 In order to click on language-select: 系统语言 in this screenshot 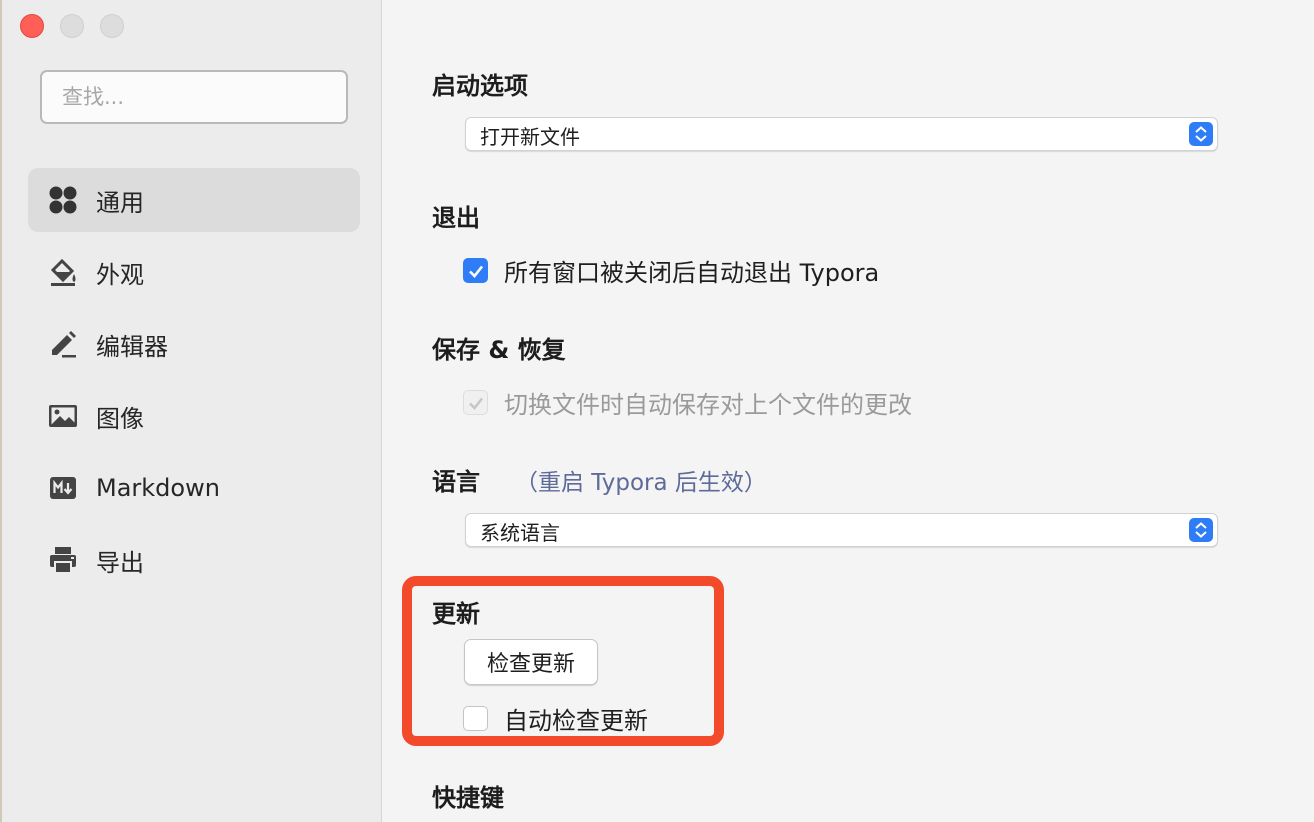, I will do `click(841, 530)`.